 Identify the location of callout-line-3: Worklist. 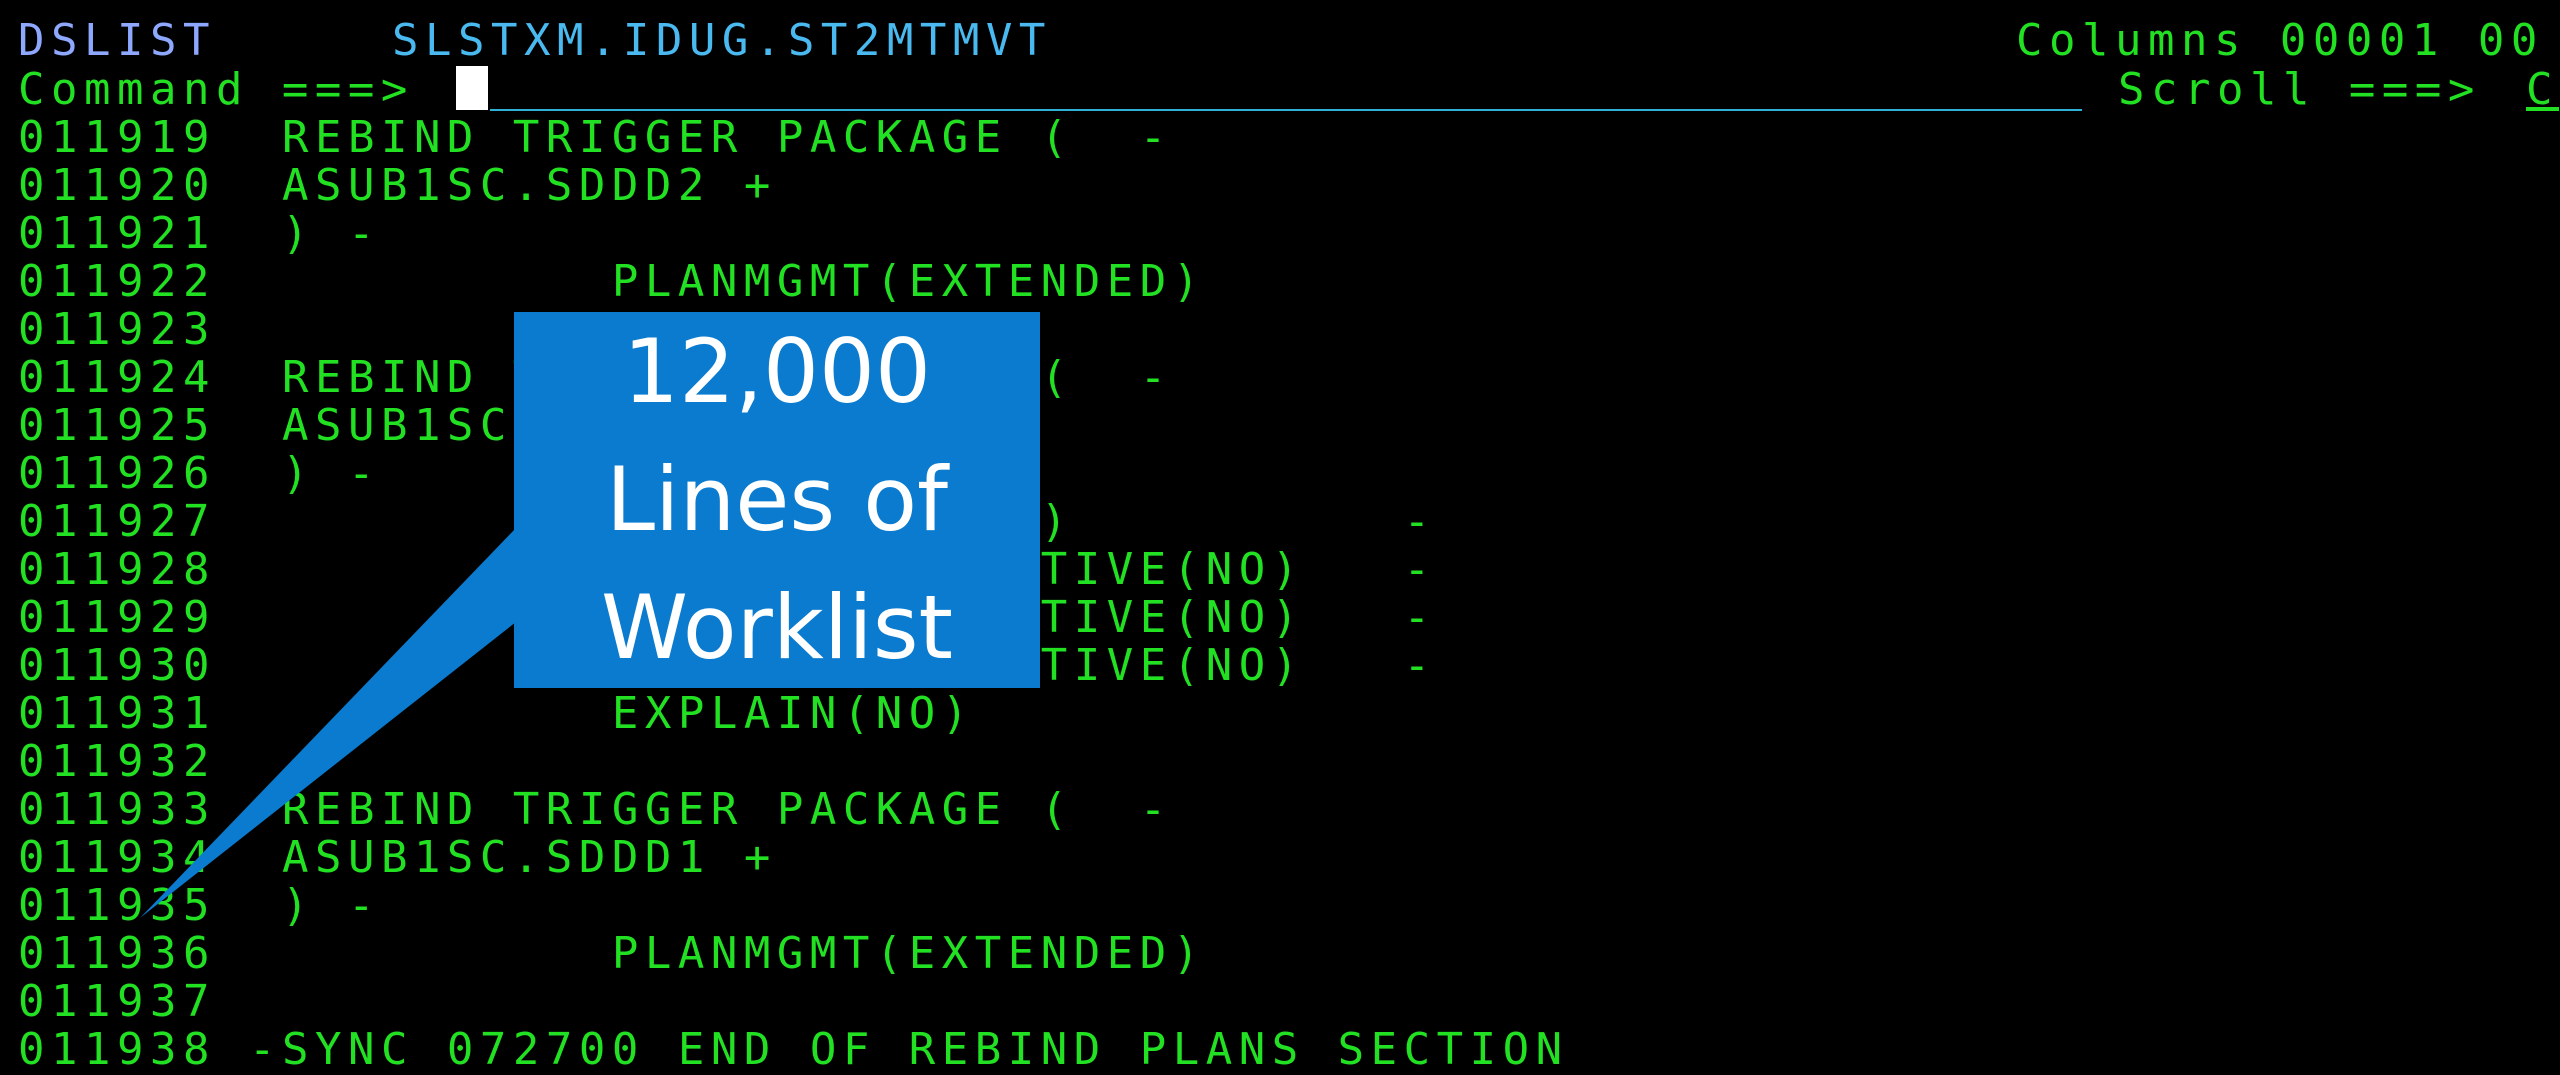
(777, 627).